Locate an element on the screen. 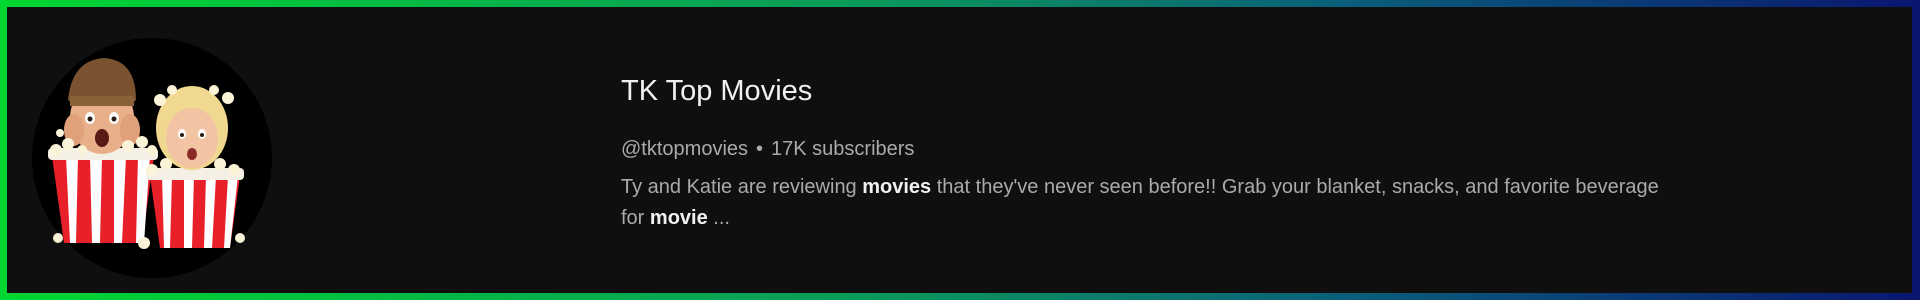  subscriber-count: 17K subscribers is located at coordinates (843, 149).